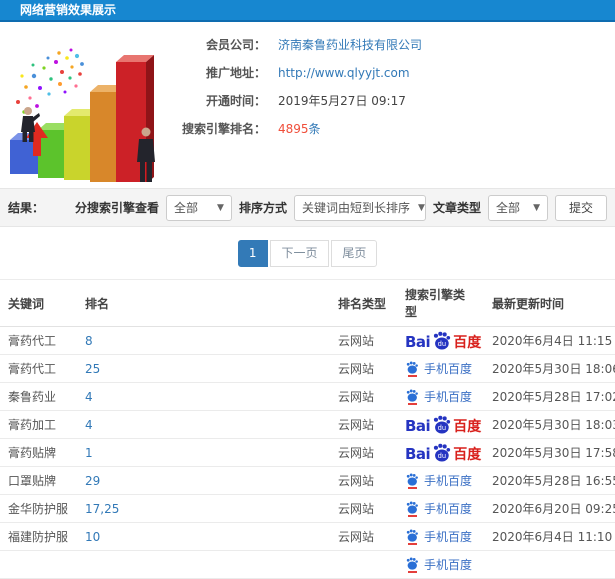 This screenshot has height=579, width=615. I want to click on table-row: 膏药代工 8 云网站 Bai du 百度 2020年6月4日 11:15, so click(307, 340).